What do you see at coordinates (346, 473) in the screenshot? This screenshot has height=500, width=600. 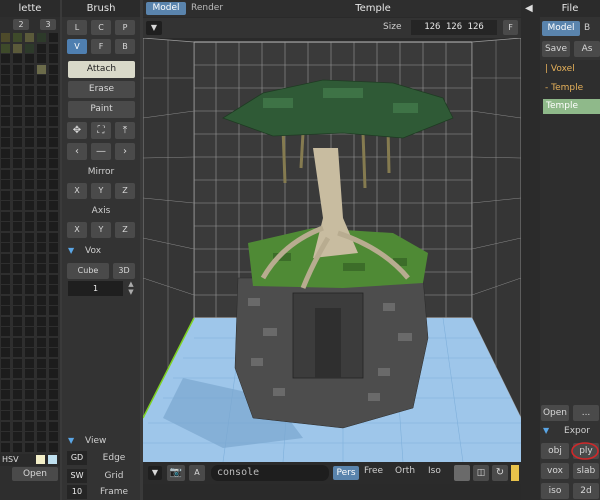 I see `projection-pers: Pers` at bounding box center [346, 473].